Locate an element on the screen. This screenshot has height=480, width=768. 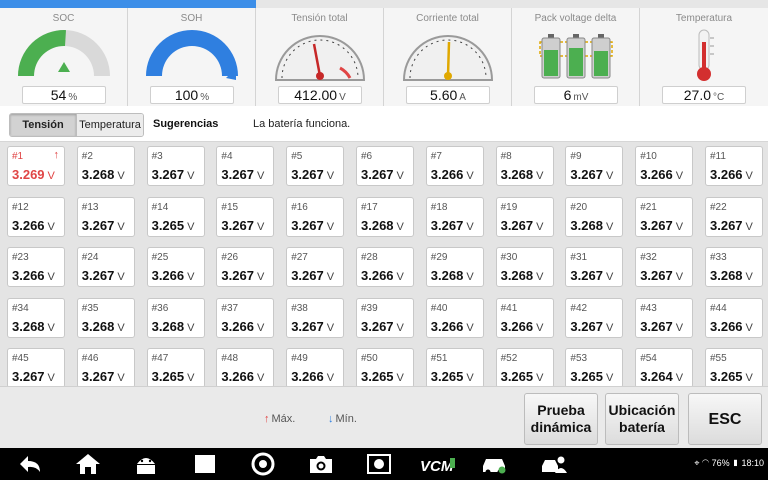
cell-number: #4 is located at coordinates (227, 156).